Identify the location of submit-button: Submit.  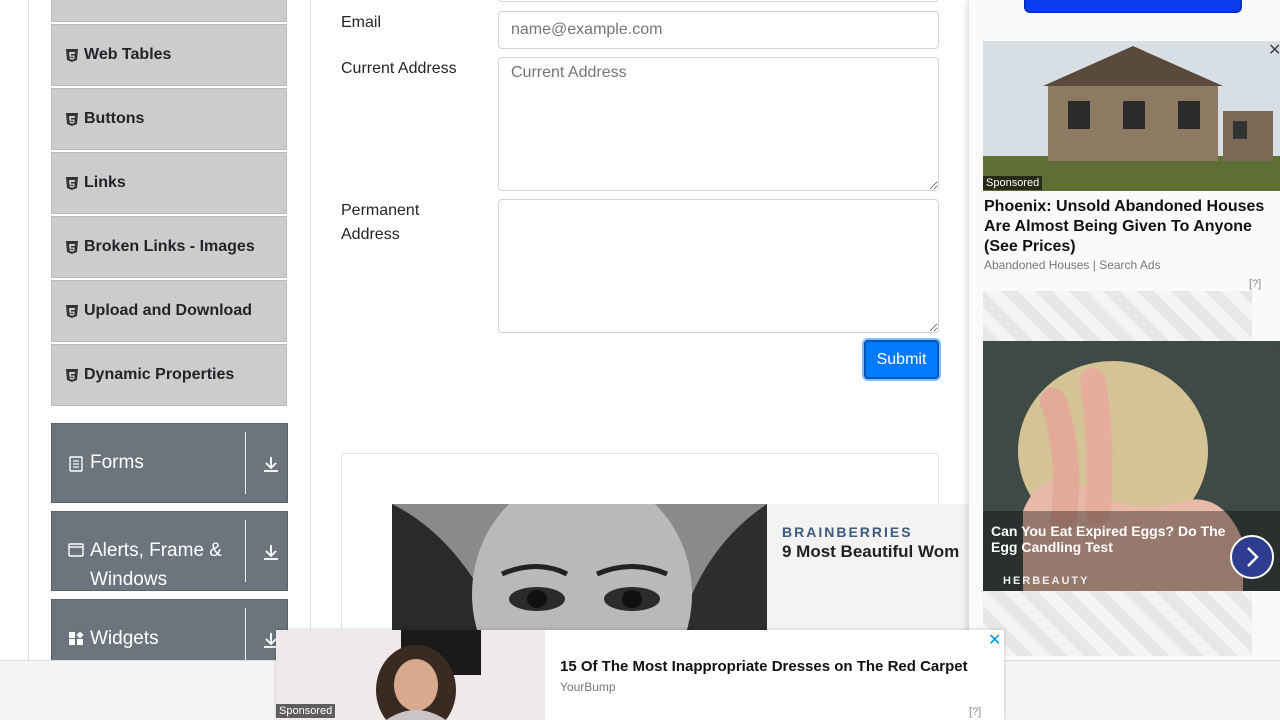
(901, 359).